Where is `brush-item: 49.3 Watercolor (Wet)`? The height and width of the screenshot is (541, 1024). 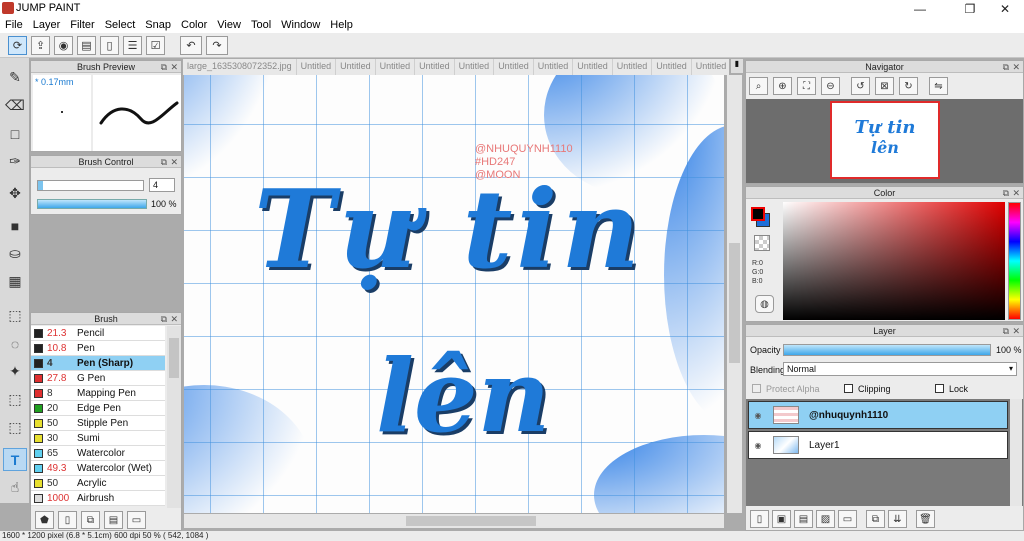 brush-item: 49.3 Watercolor (Wet) is located at coordinates (98, 468).